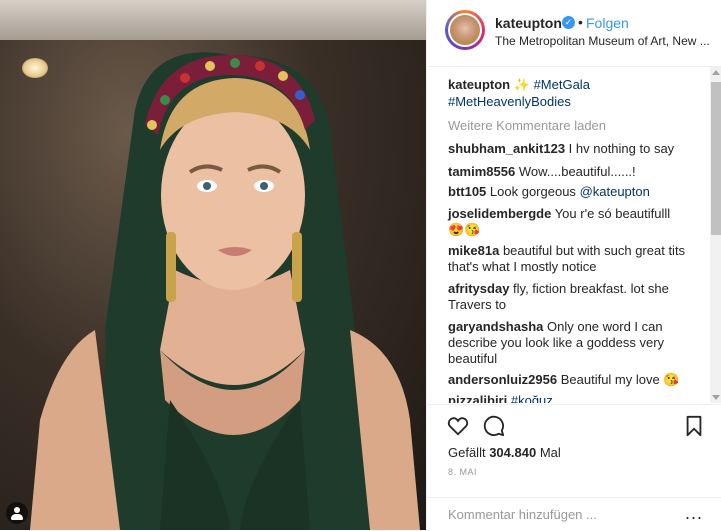 The image size is (721, 531). What do you see at coordinates (671, 379) in the screenshot?
I see `comment-emoji: 😘` at bounding box center [671, 379].